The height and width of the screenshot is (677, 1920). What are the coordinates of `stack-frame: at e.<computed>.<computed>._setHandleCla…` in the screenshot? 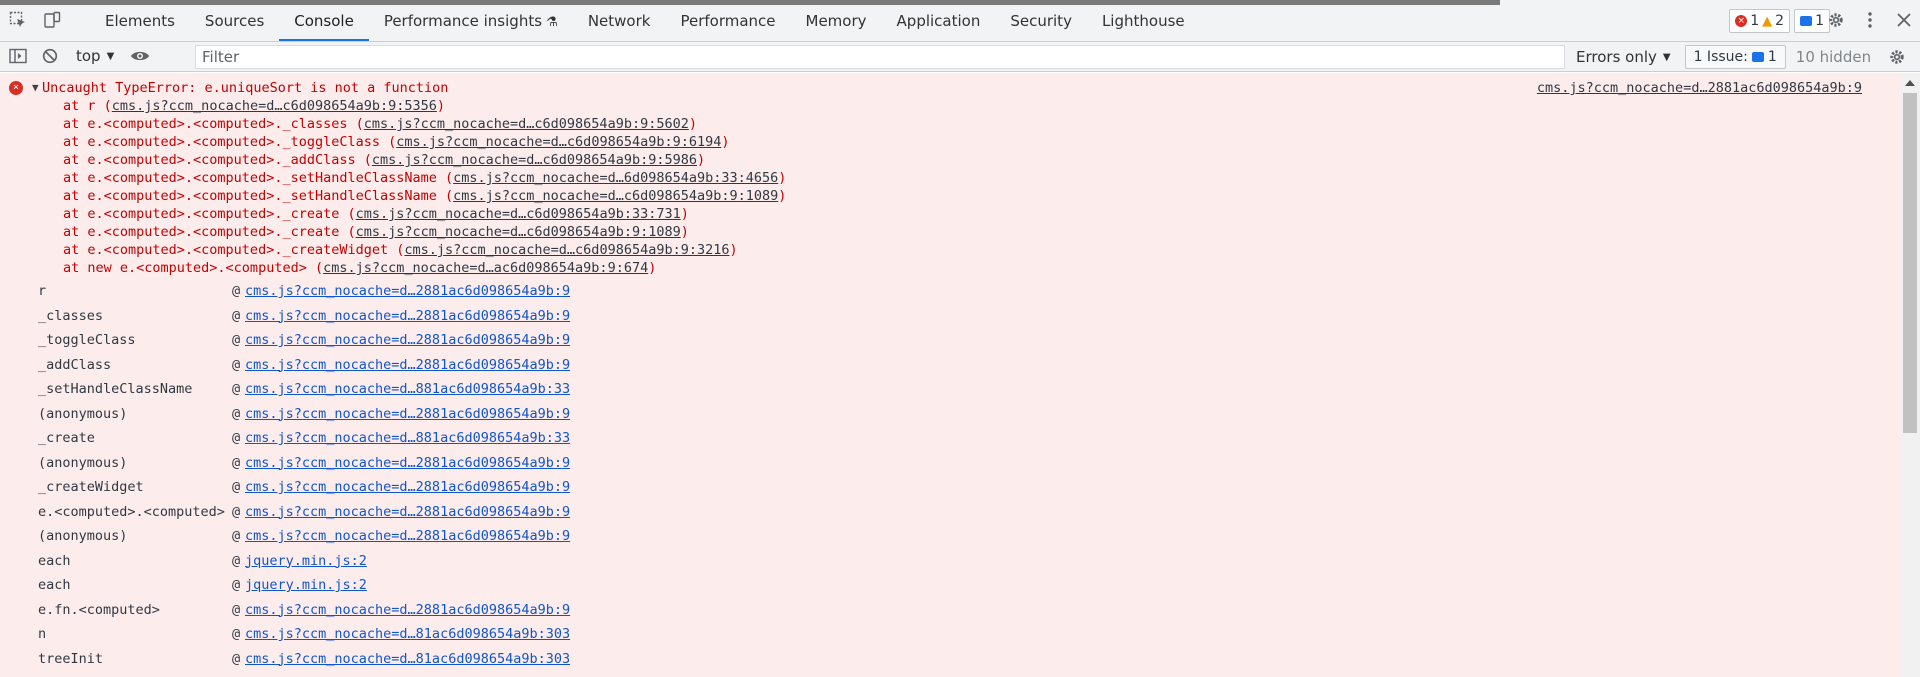 It's located at (424, 178).